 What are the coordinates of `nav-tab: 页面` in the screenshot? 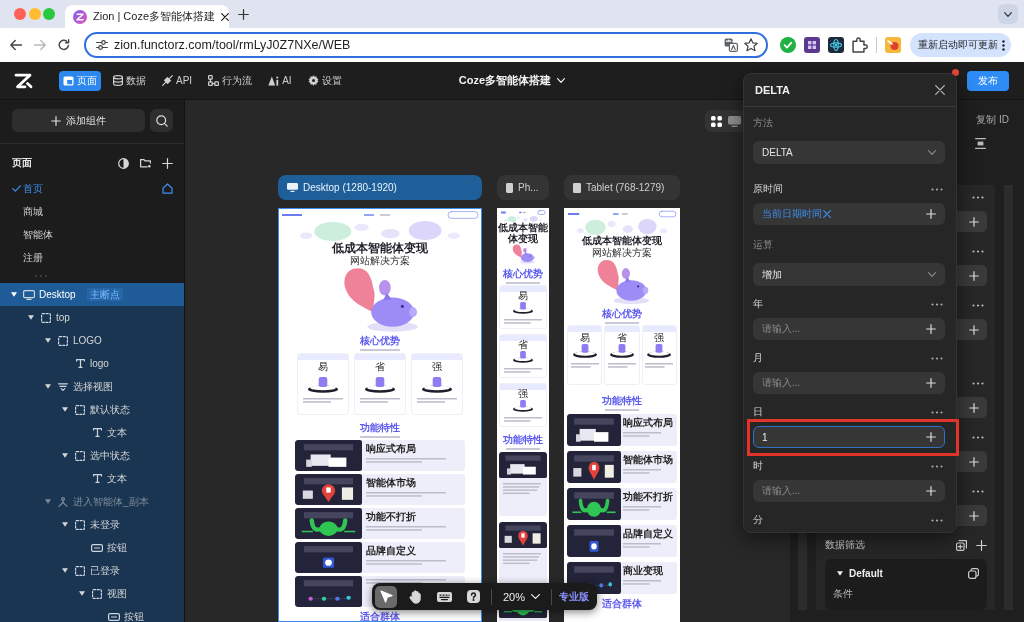 It's located at (80, 80).